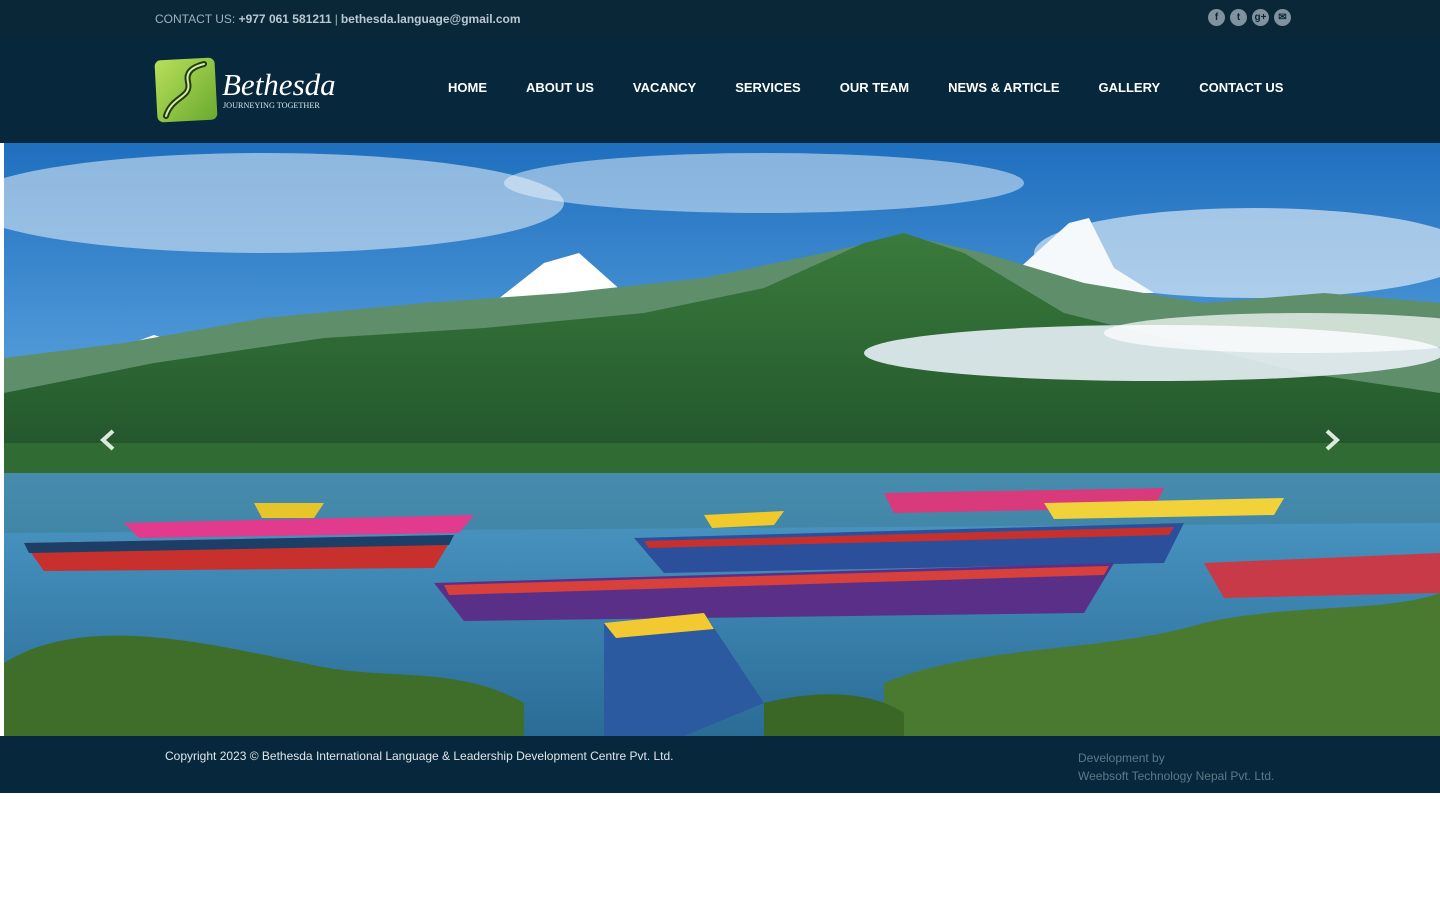 This screenshot has height=900, width=1440. I want to click on nav-vacancy: VACANCY, so click(664, 87).